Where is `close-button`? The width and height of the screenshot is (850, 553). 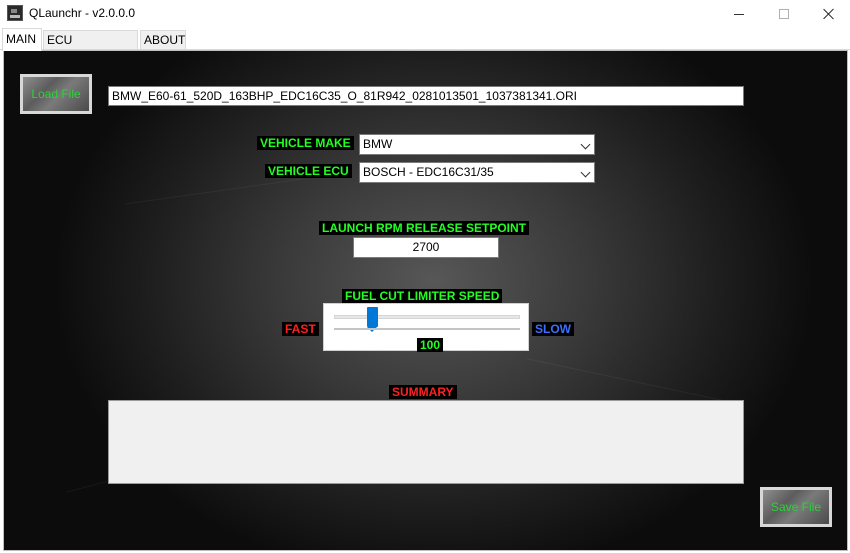
close-button is located at coordinates (828, 14).